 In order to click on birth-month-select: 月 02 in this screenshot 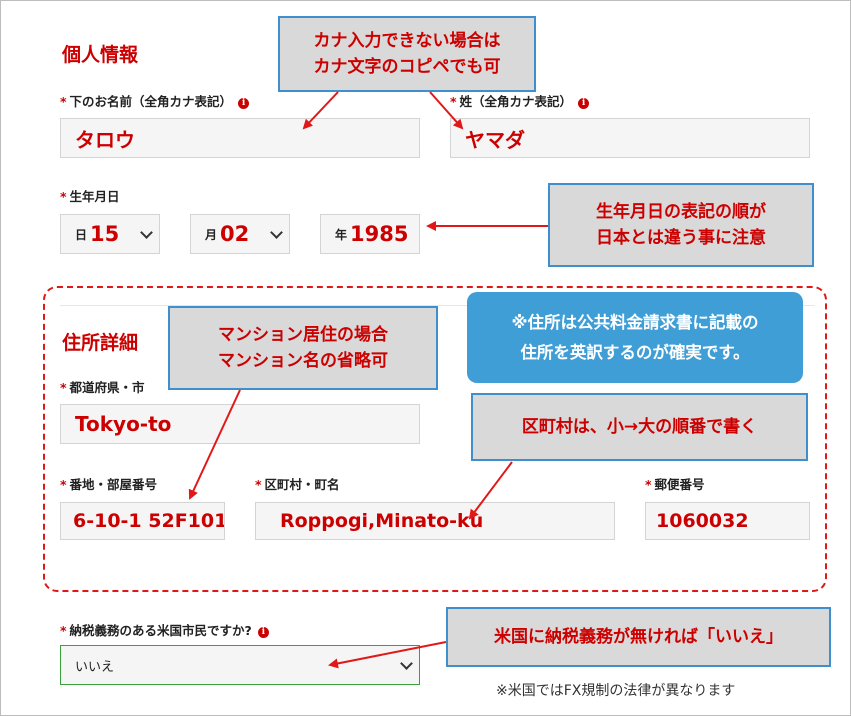, I will do `click(240, 234)`.